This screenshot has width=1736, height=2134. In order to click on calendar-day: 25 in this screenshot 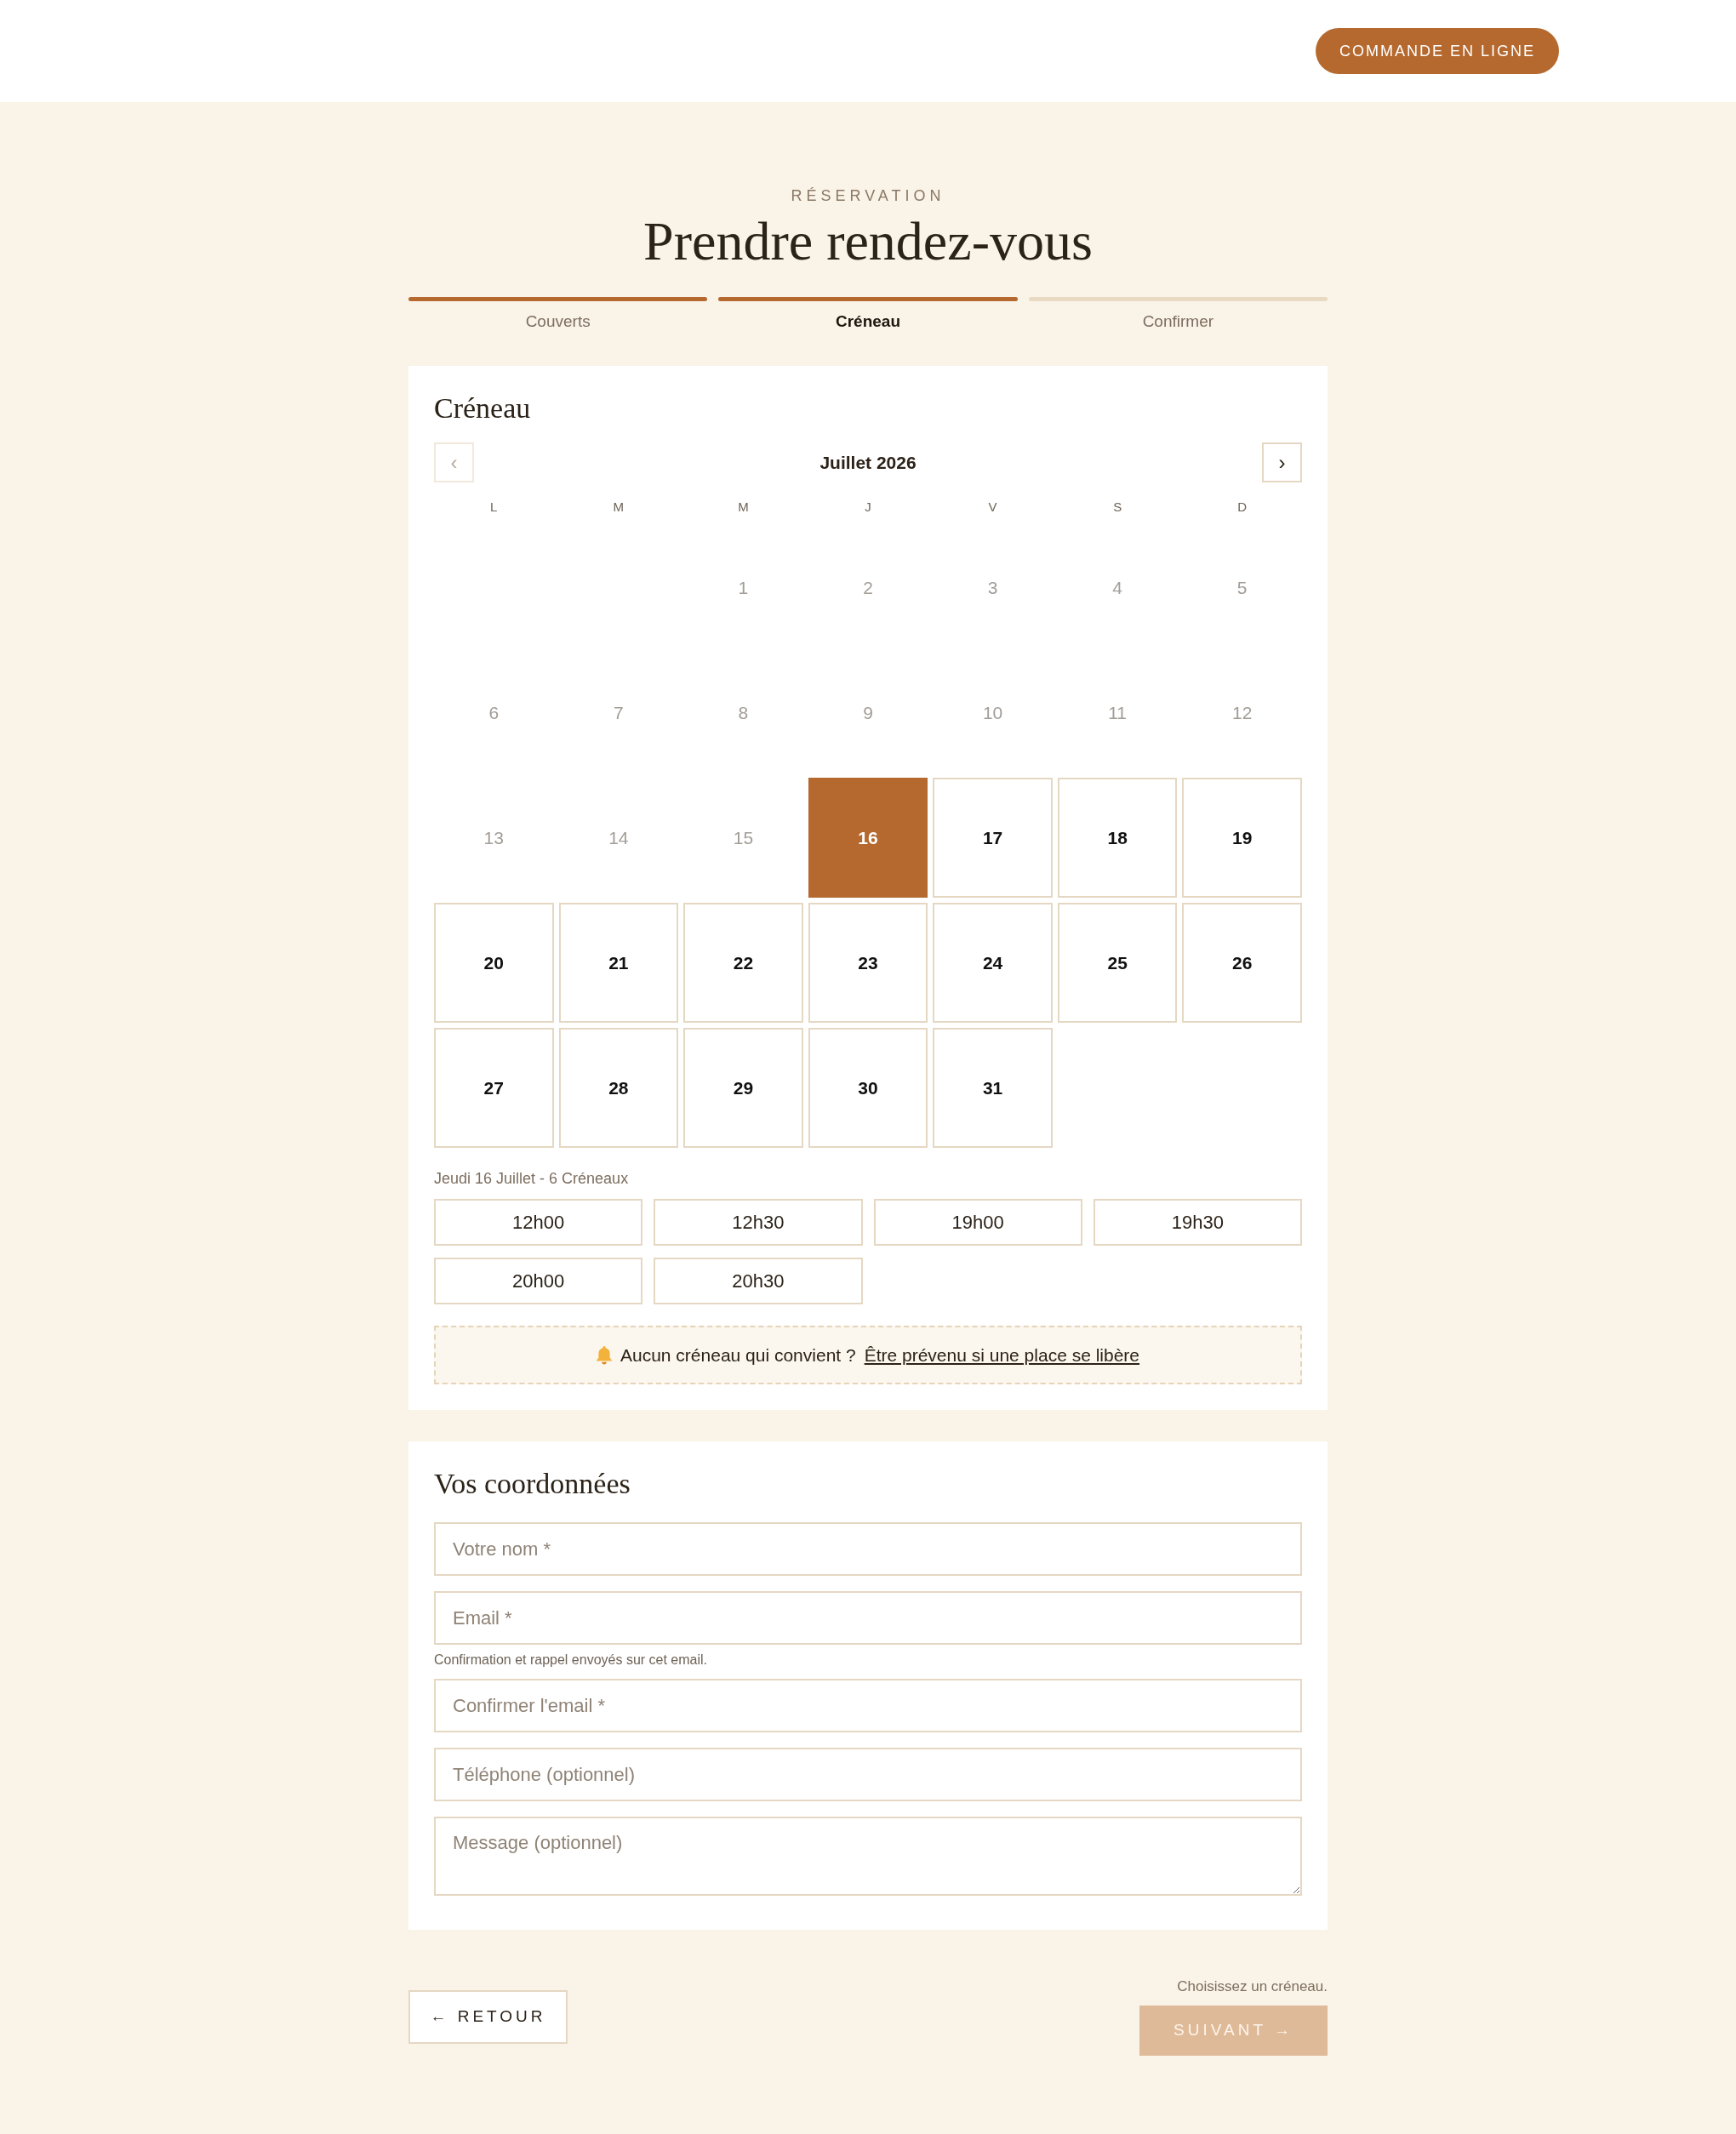, I will do `click(1117, 963)`.